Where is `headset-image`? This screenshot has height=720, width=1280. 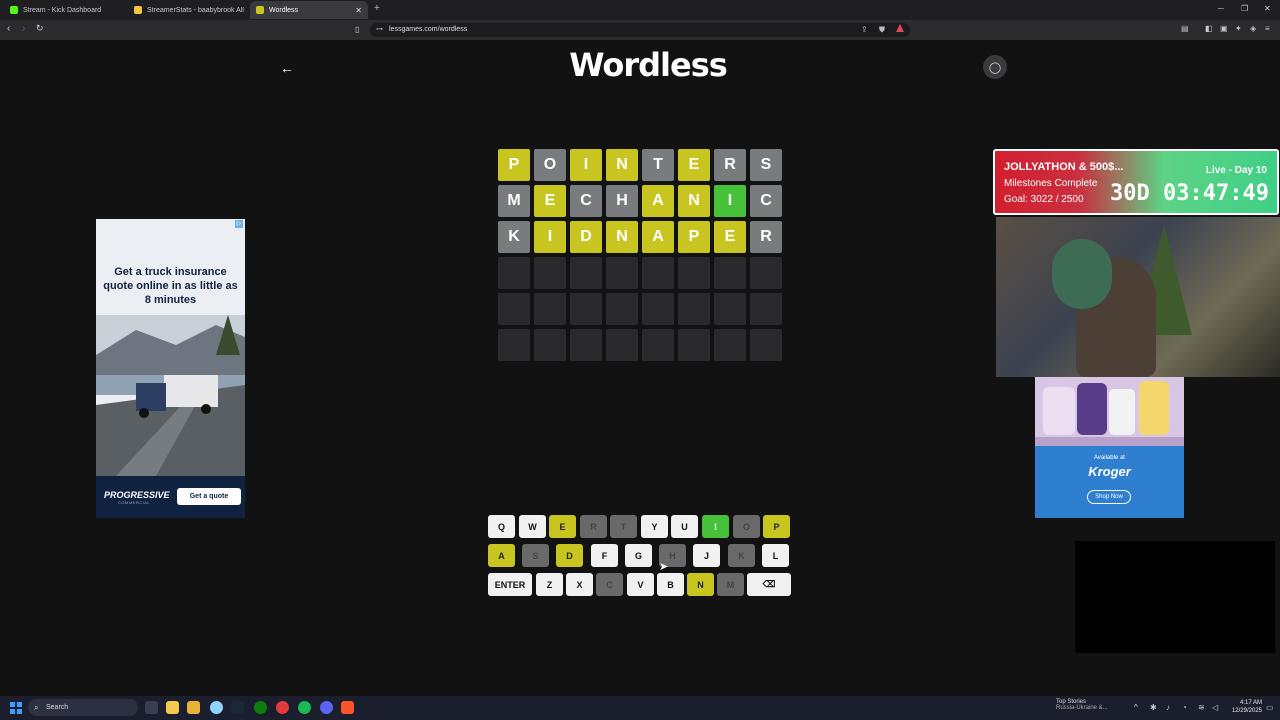 headset-image is located at coordinates (1082, 274).